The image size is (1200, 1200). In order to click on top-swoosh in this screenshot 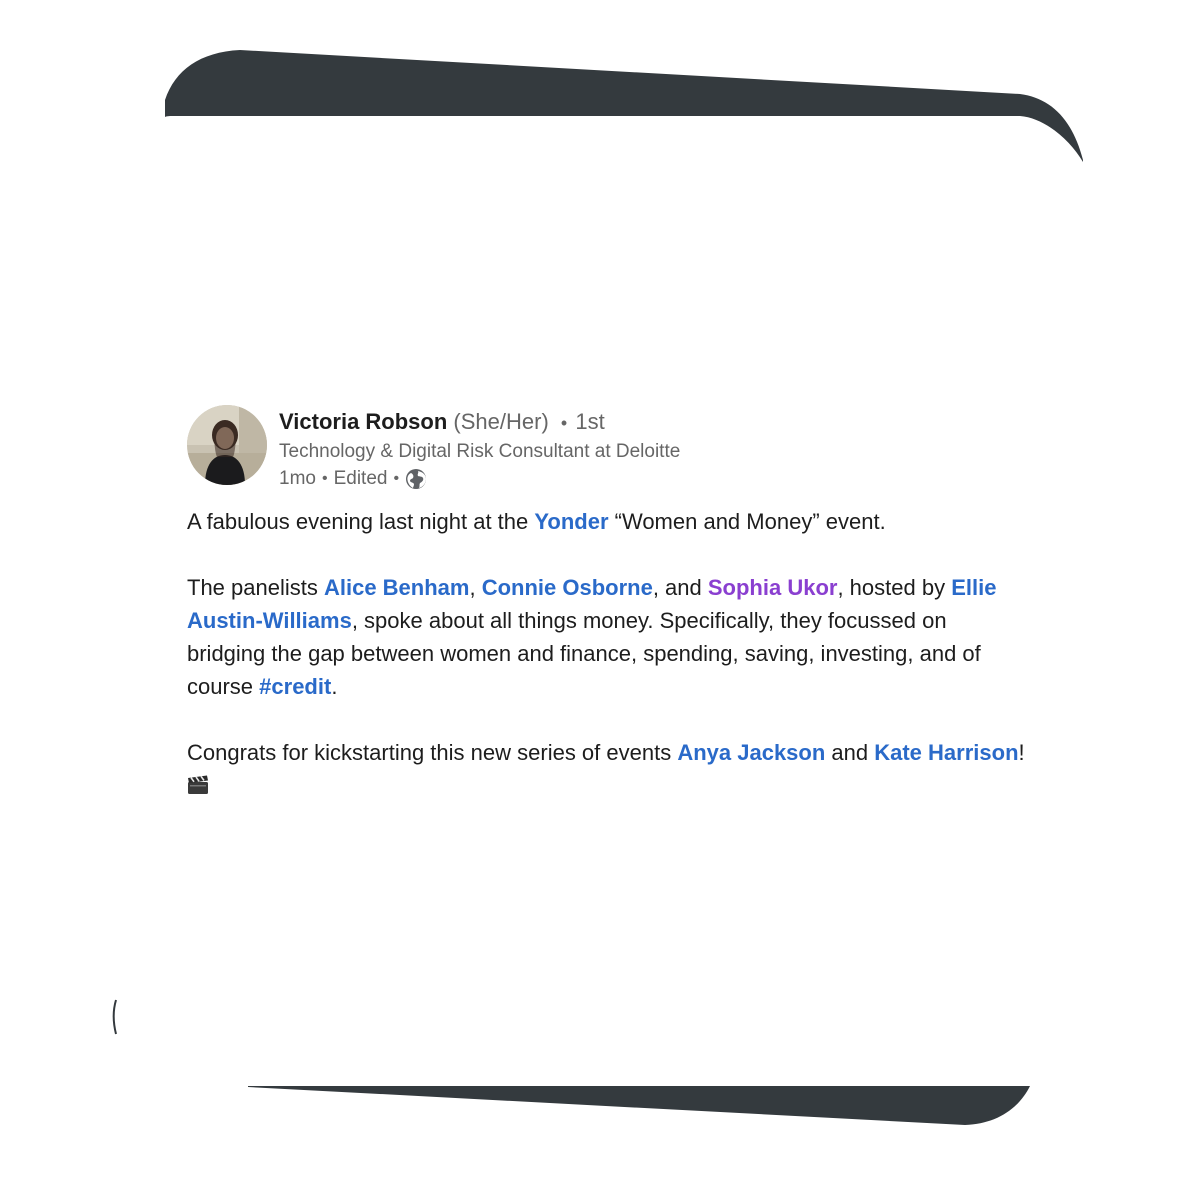, I will do `click(624, 106)`.